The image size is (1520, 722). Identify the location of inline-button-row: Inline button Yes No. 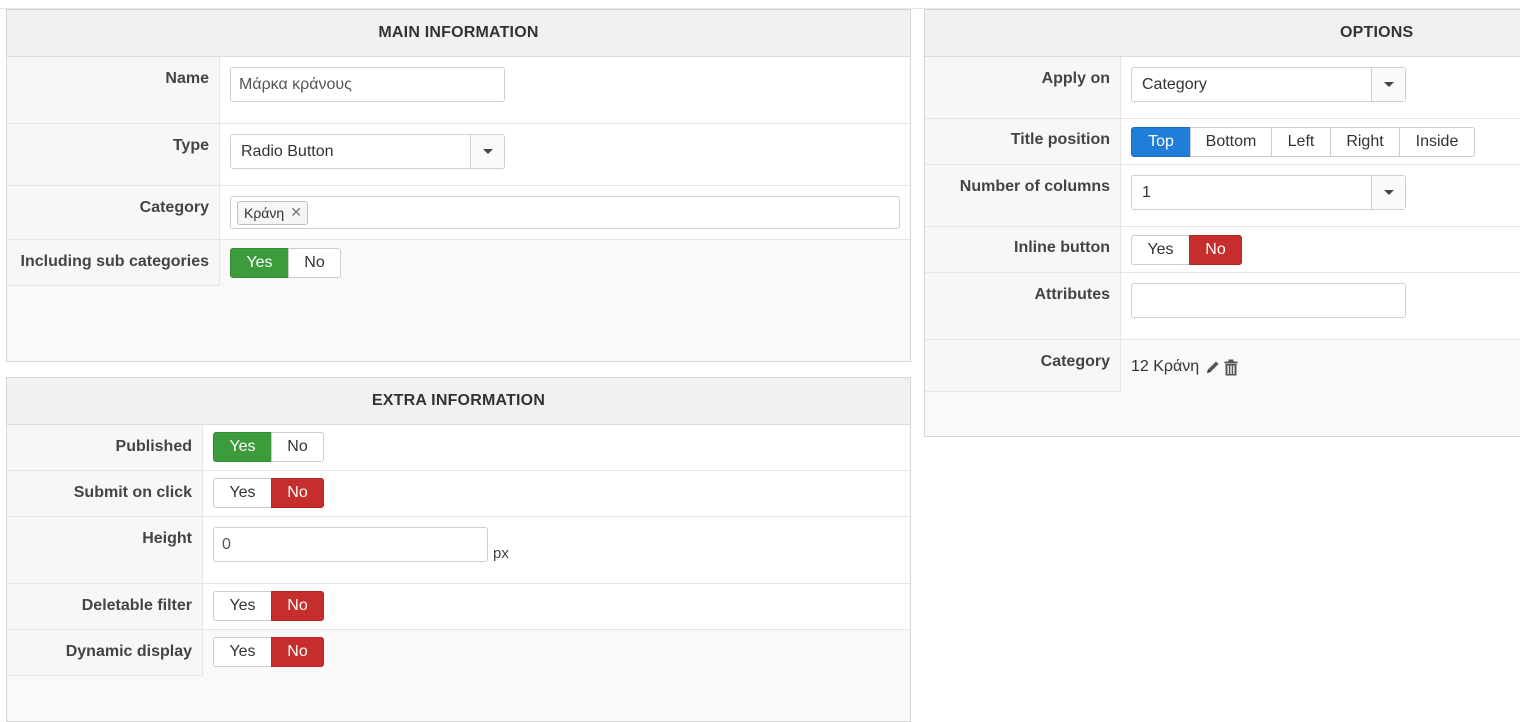
(1222, 250).